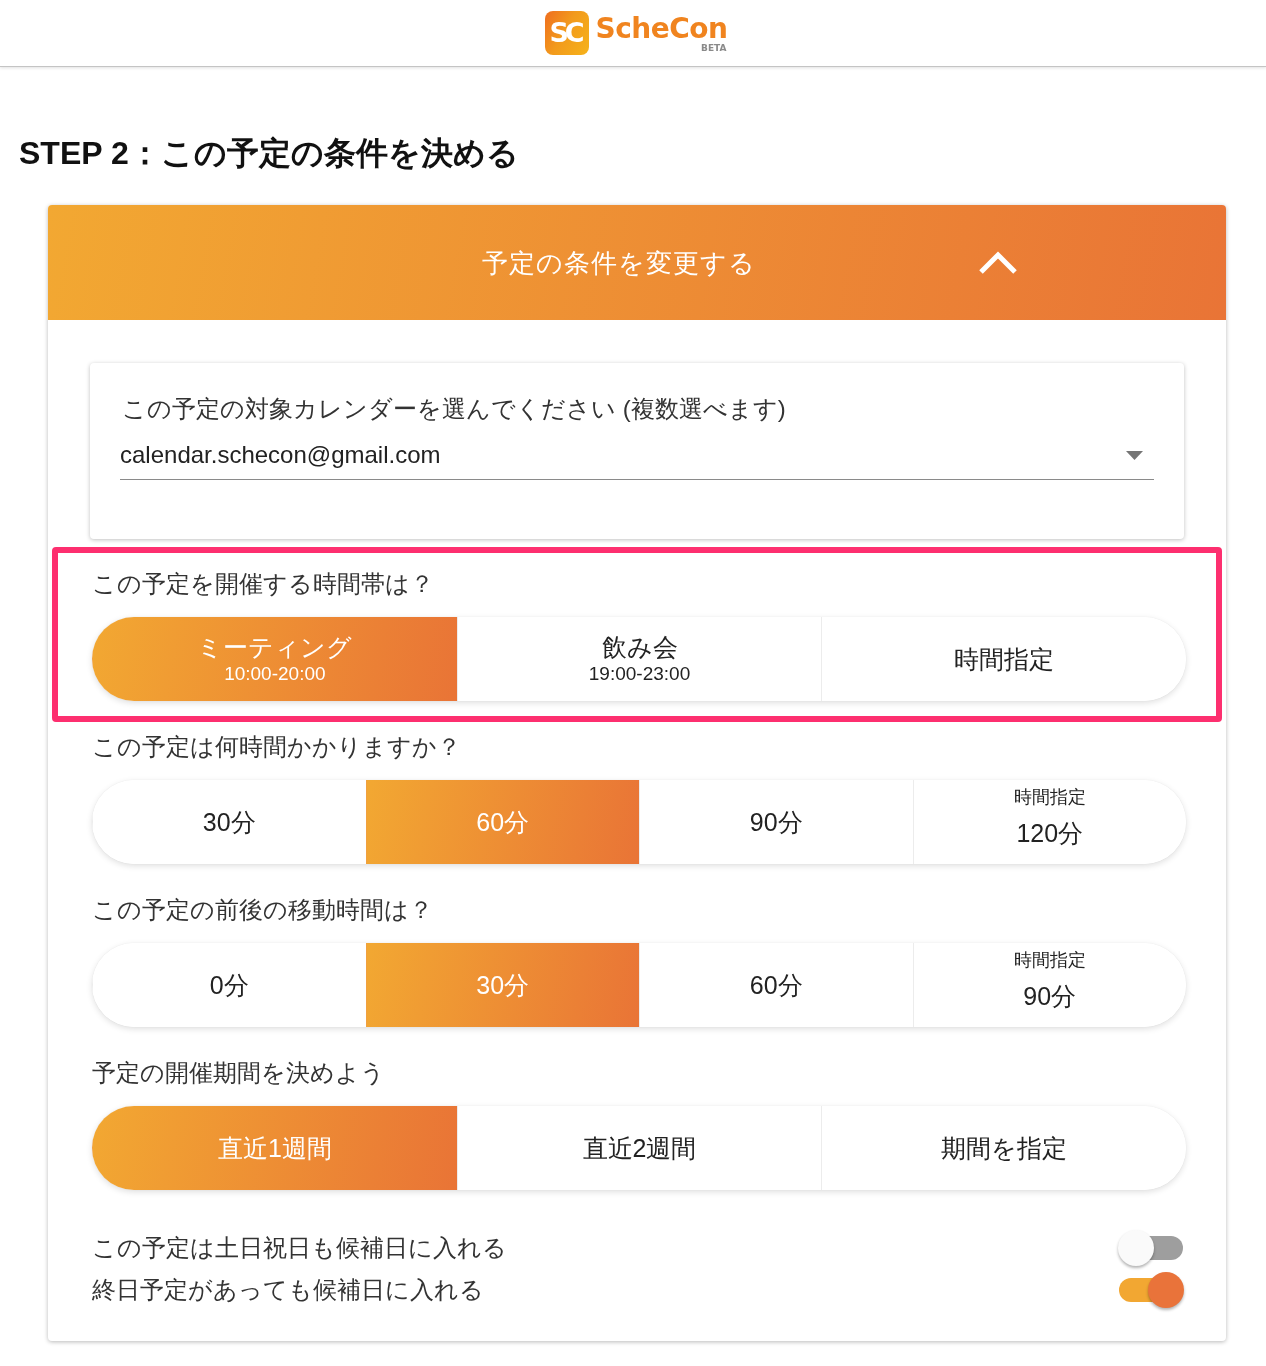 The width and height of the screenshot is (1266, 1366). I want to click on calendar-select: この予定の対象カレンダーを選んでください (複数選べます) calendar.schecon@gmail.com, so click(637, 436).